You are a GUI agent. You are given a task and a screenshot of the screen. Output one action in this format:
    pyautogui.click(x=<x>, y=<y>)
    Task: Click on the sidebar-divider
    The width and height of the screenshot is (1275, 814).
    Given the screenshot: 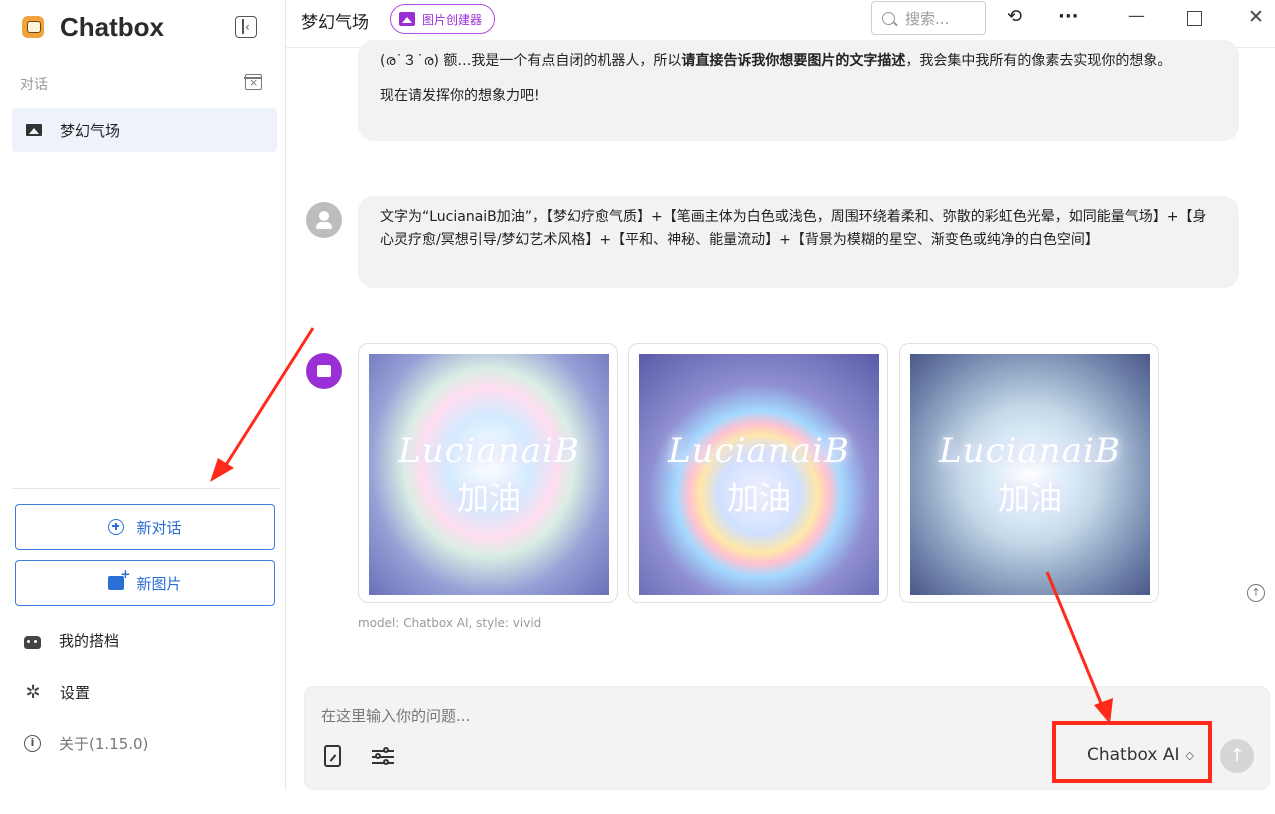 What is the action you would take?
    pyautogui.click(x=146, y=488)
    